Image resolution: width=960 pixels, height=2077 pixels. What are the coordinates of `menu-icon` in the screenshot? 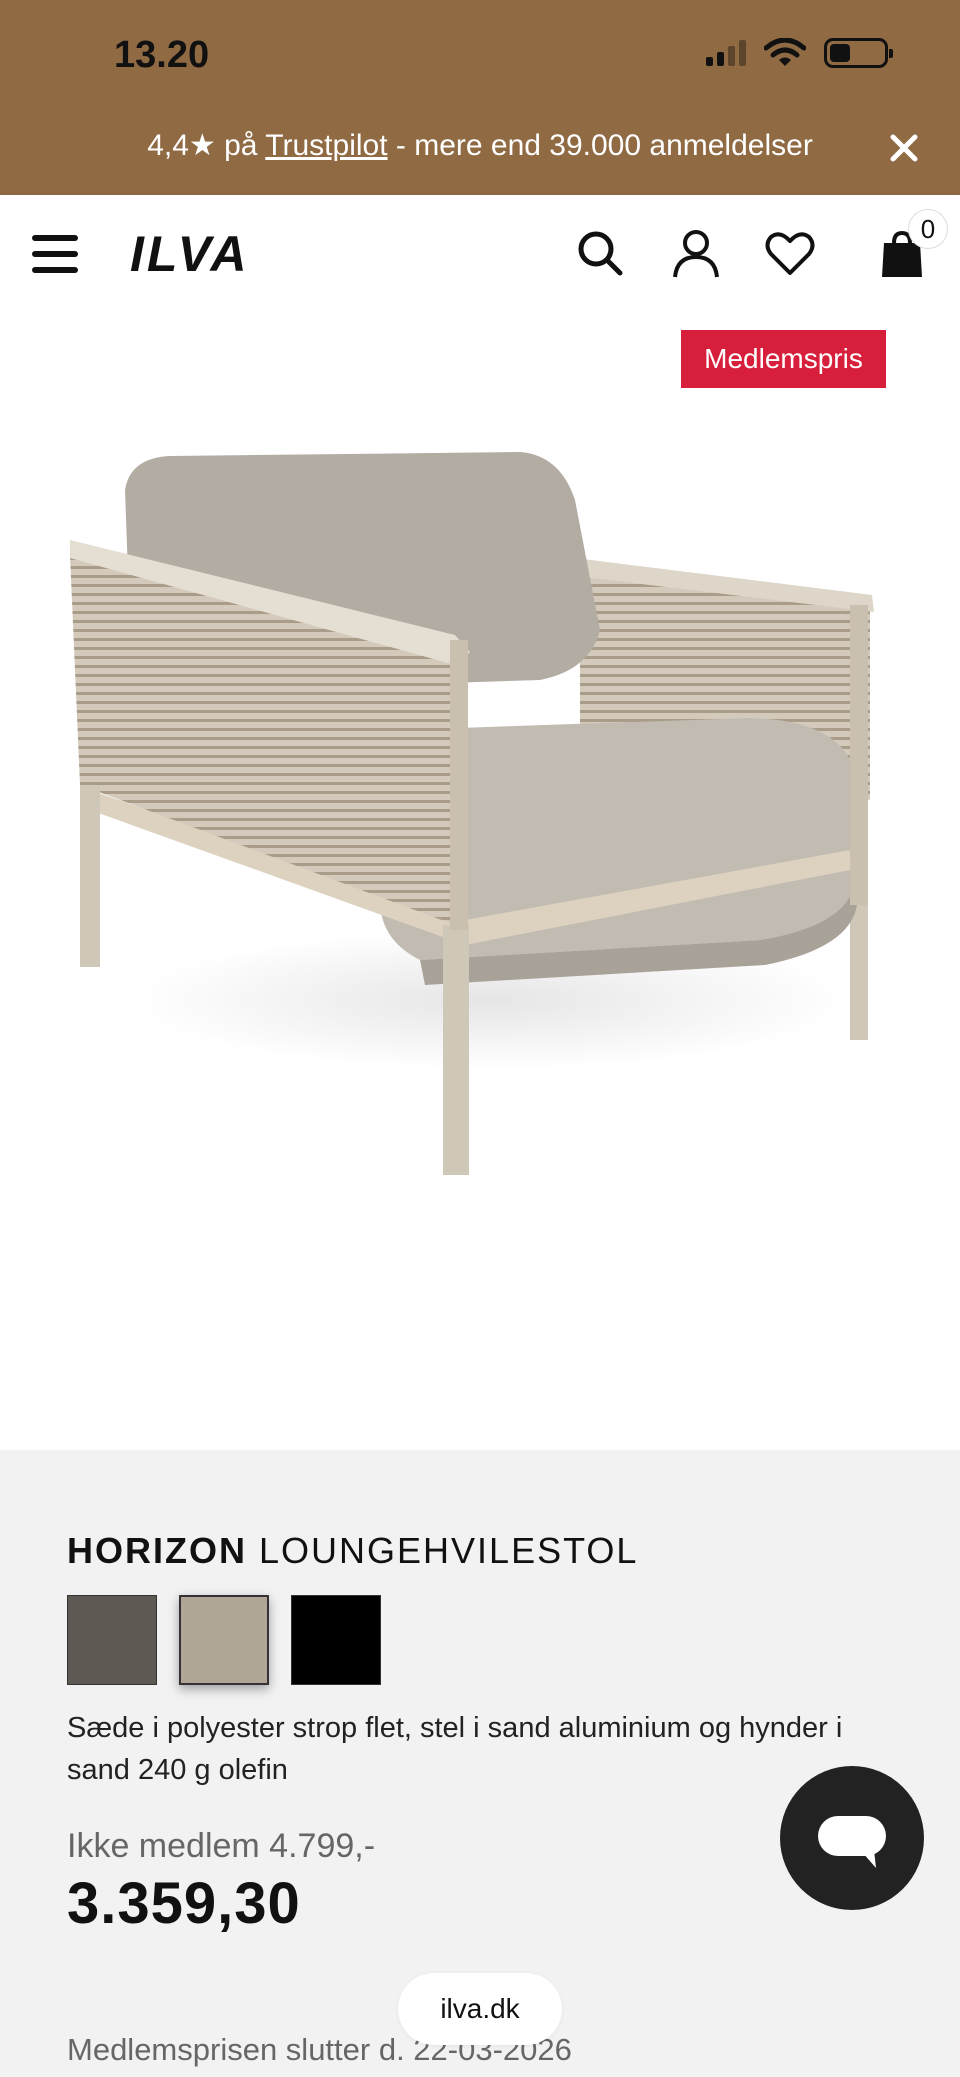 It's located at (55, 254).